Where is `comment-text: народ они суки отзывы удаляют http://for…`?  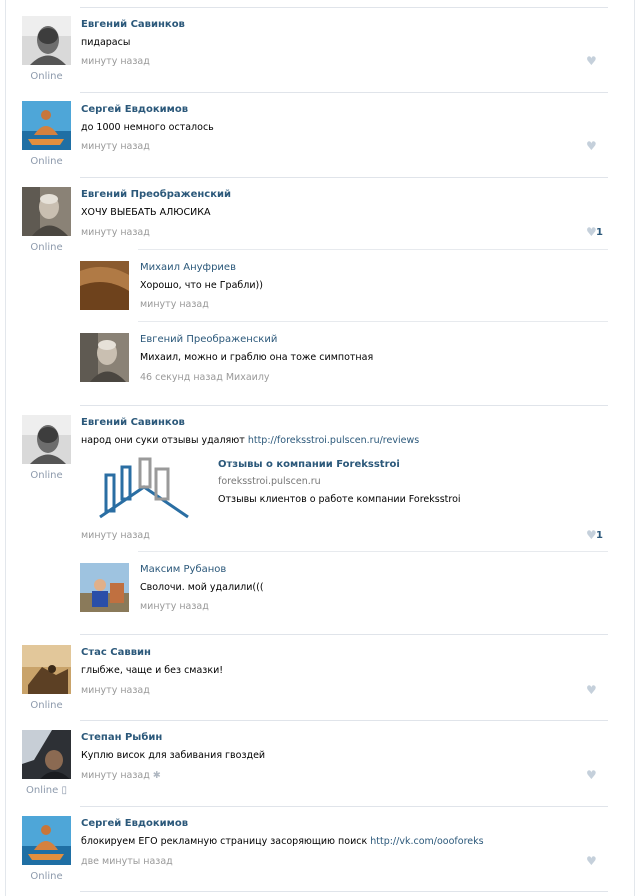 comment-text: народ они суки отзывы удаляют http://for… is located at coordinates (250, 440).